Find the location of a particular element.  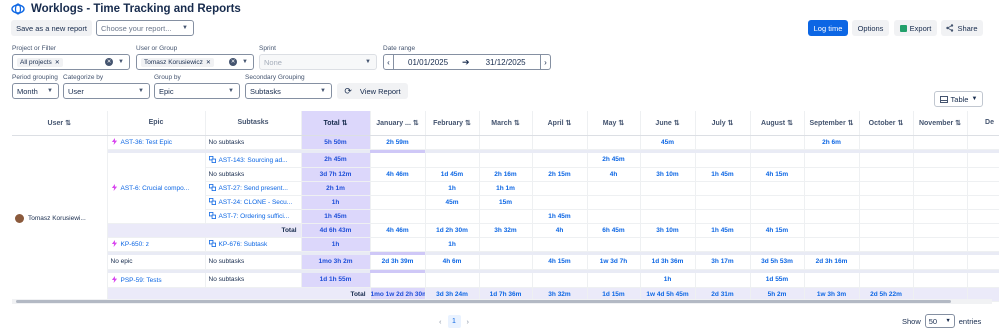

app-header: Worklogs - Time Tracking and Reports is located at coordinates (499, 9).